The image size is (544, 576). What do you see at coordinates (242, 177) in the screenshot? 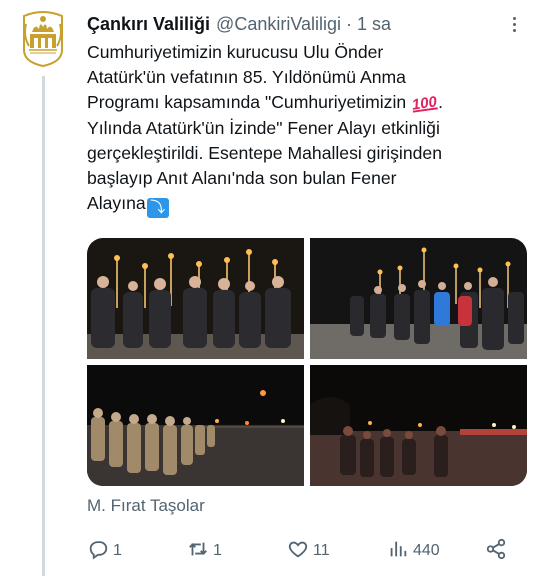
I see `tweet-text-line: başlayıp Anıt Alanı'nda son bulan Fener` at bounding box center [242, 177].